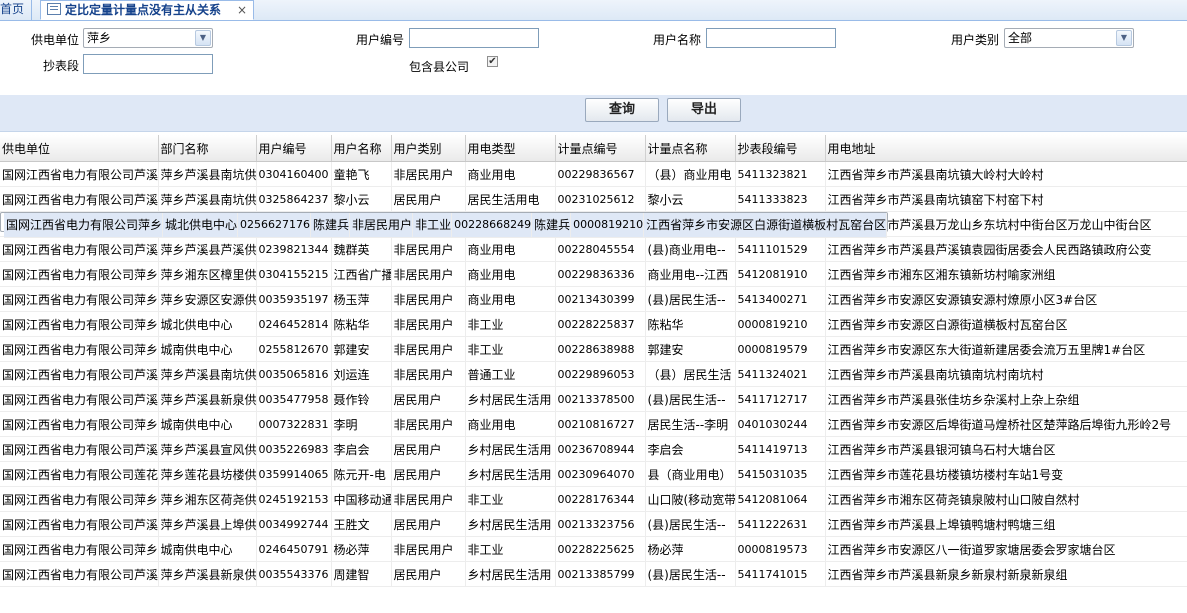 The width and height of the screenshot is (1187, 613). Describe the element at coordinates (294, 174) in the screenshot. I see `table-cell: 0304160400` at that location.